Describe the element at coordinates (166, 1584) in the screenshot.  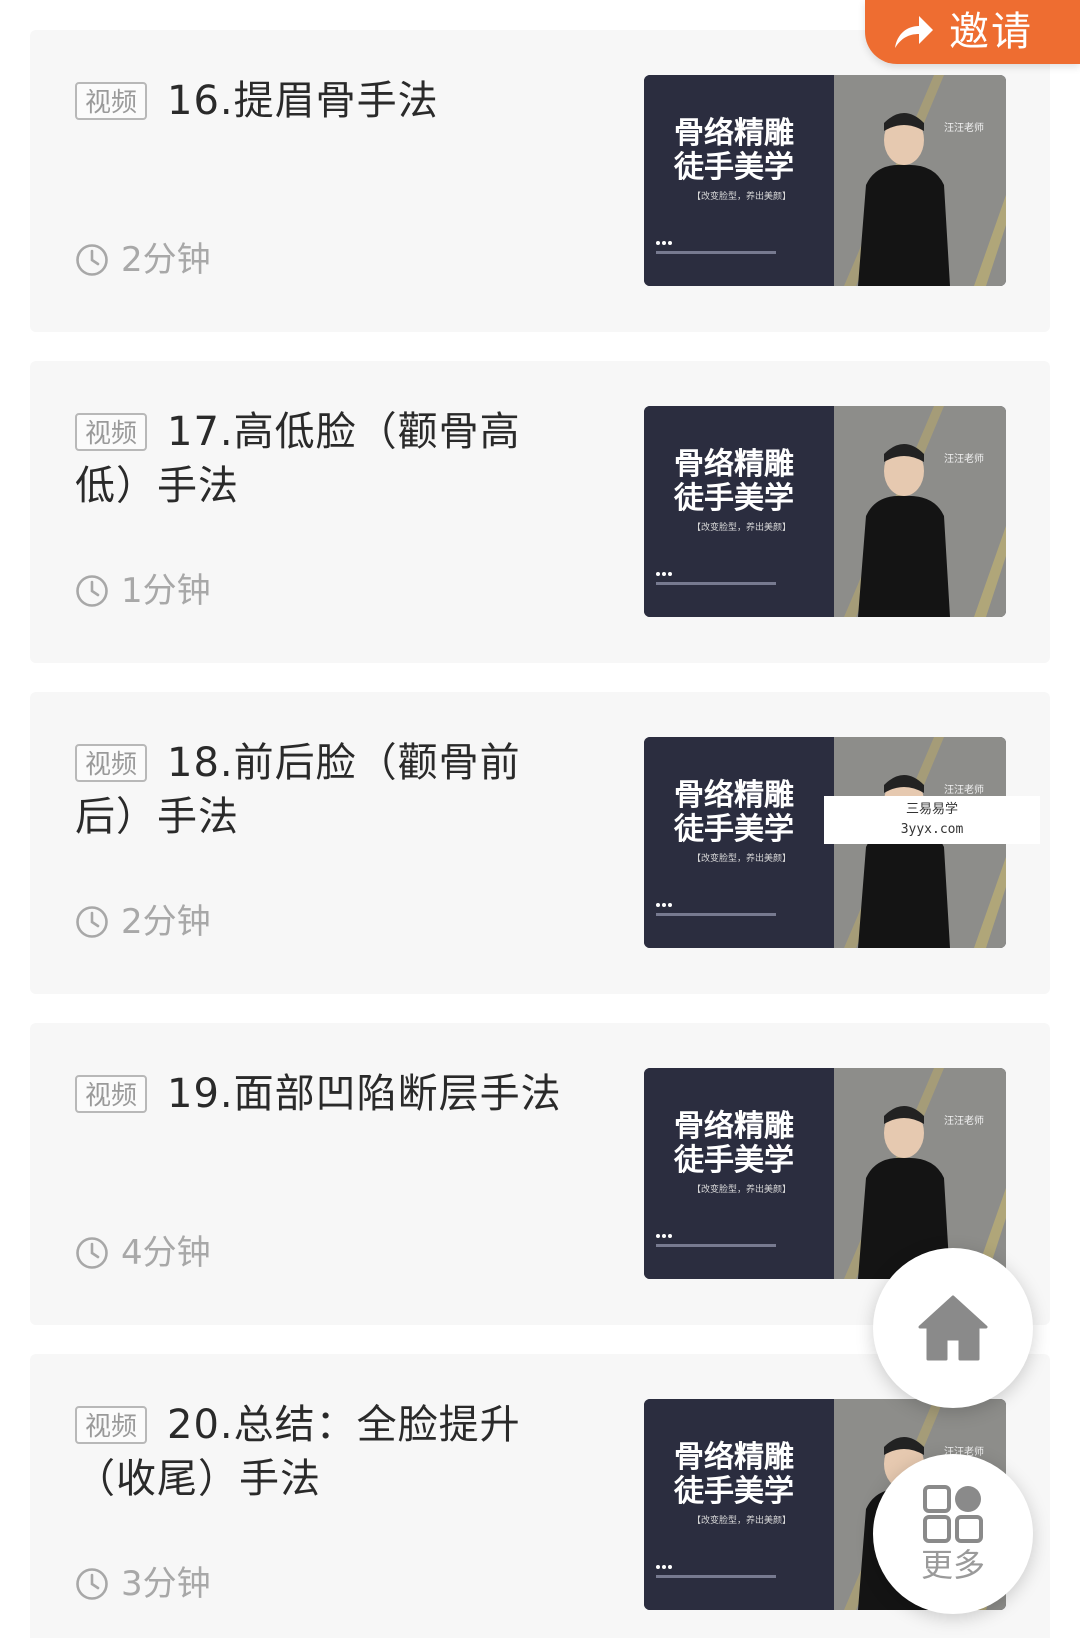
I see `duration-text: 3分钟` at that location.